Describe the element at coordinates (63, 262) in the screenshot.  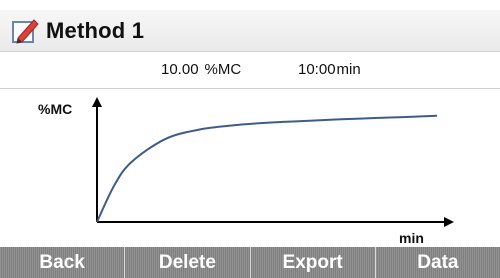
I see `back-button: Back` at that location.